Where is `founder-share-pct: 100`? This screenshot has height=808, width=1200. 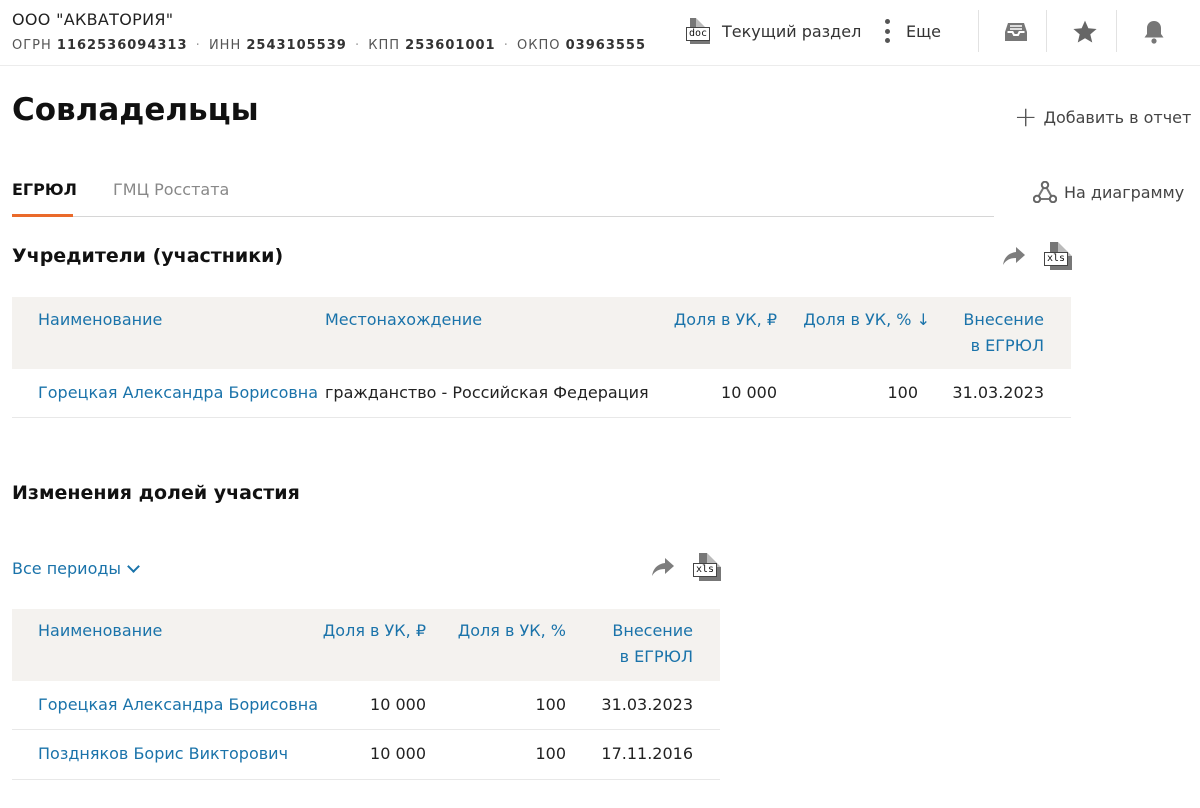
founder-share-pct: 100 is located at coordinates (902, 392).